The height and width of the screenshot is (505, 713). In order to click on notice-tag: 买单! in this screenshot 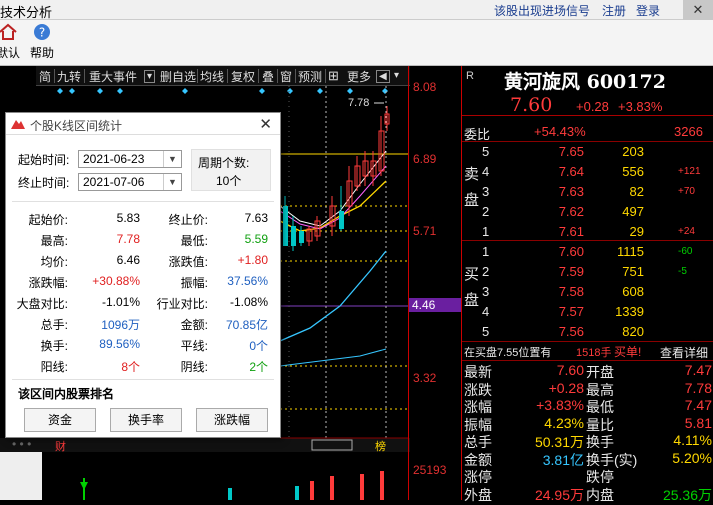, I will do `click(628, 352)`.